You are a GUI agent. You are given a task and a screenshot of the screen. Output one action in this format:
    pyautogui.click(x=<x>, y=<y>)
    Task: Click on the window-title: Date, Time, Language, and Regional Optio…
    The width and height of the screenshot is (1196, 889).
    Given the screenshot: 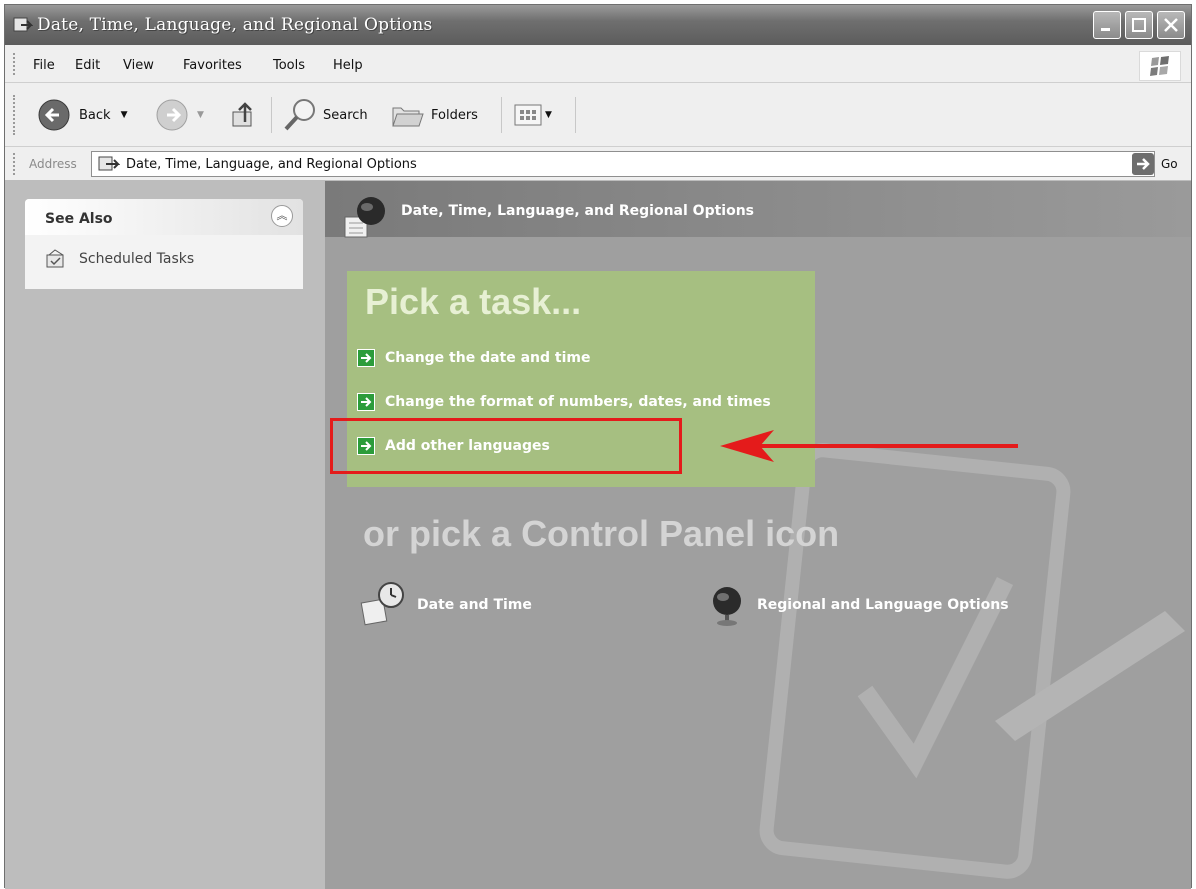 What is the action you would take?
    pyautogui.click(x=235, y=25)
    